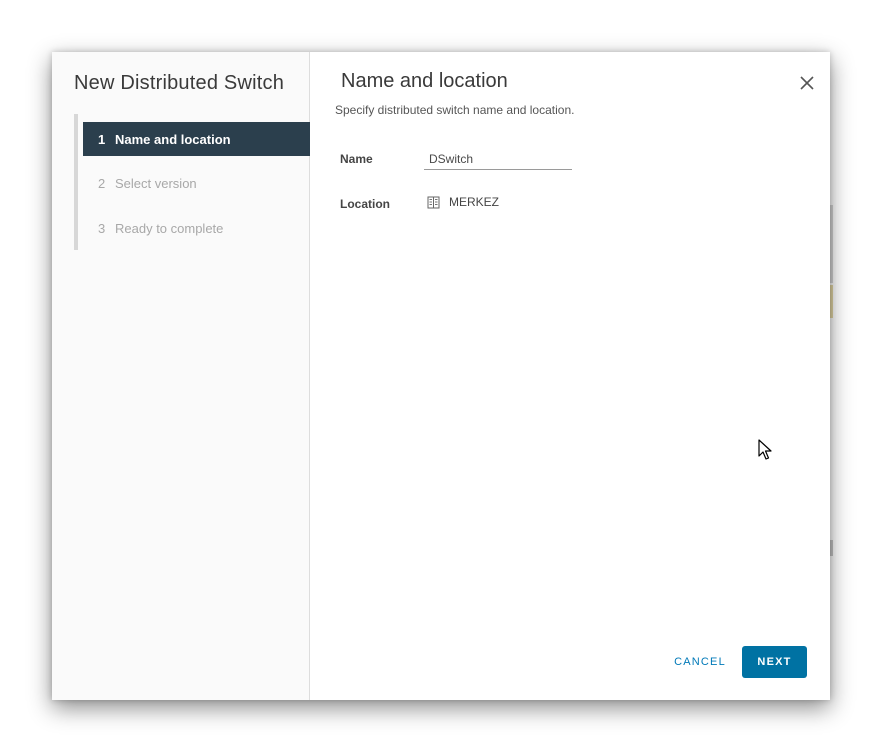 The height and width of the screenshot is (753, 885). I want to click on page-title: Name and location, so click(424, 81).